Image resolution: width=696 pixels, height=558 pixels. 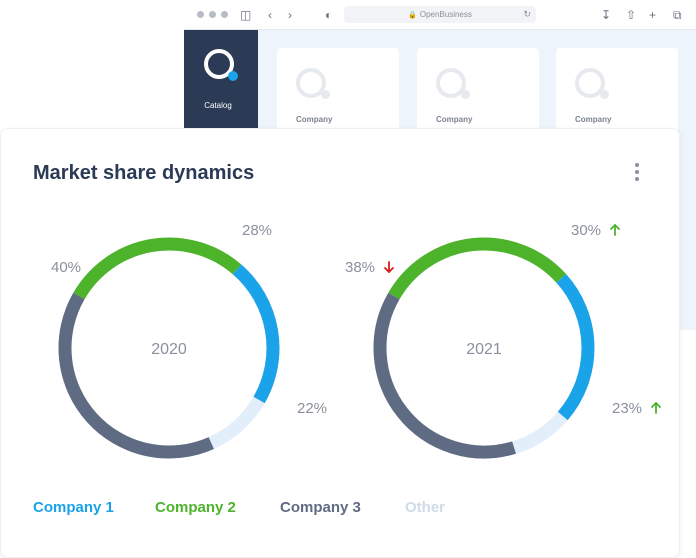 I want to click on download-icon: ↧, so click(x=606, y=15).